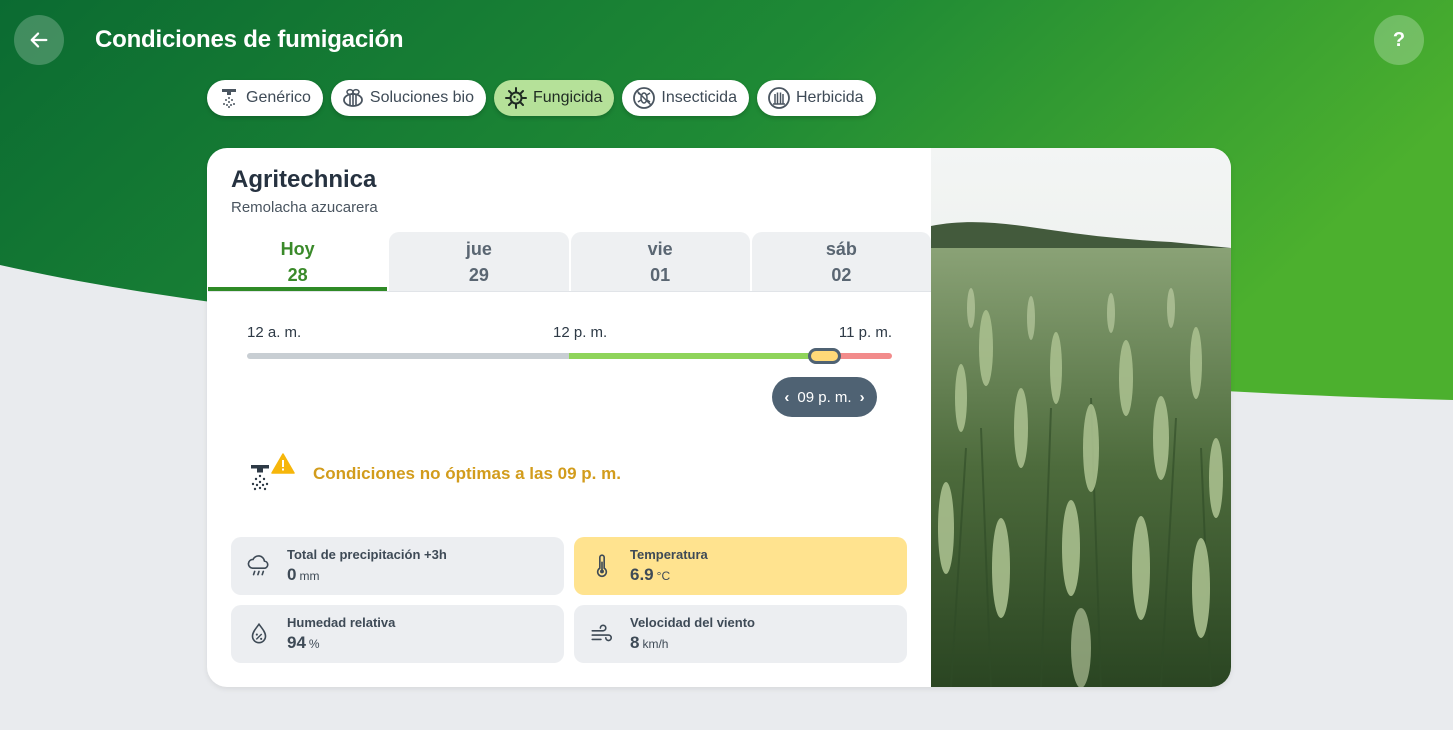 This screenshot has height=730, width=1453. Describe the element at coordinates (274, 332) in the screenshot. I see `timeline-start-label: 12 a. m.` at that location.